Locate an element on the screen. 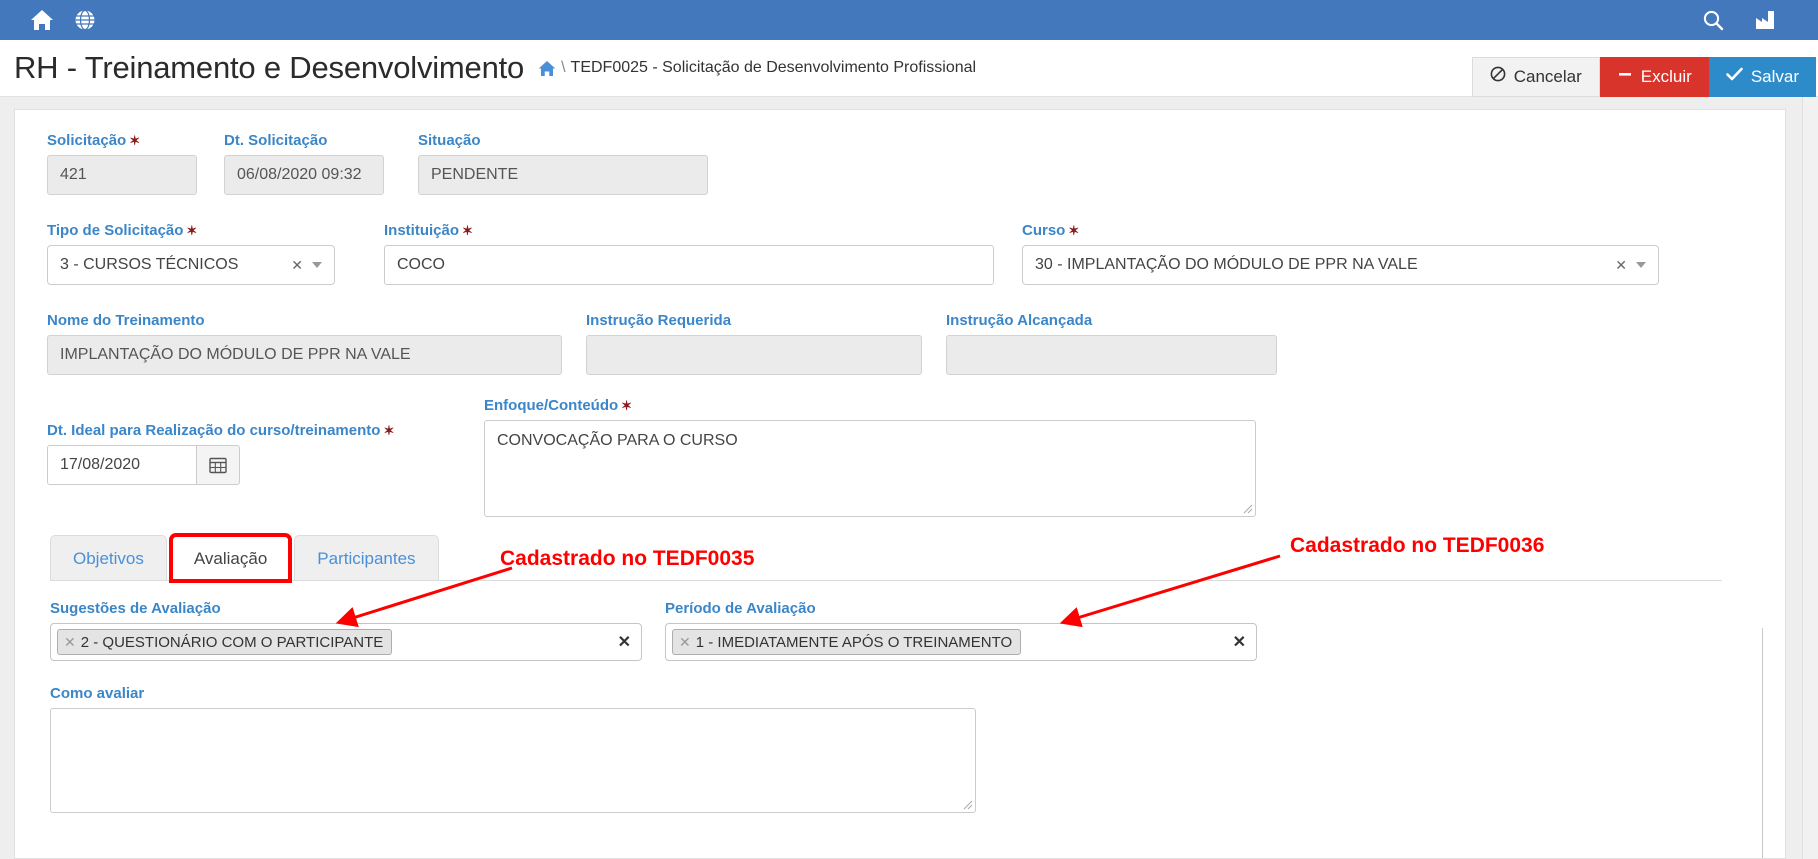 The width and height of the screenshot is (1818, 859). tab-participantes: Participantes is located at coordinates (366, 558).